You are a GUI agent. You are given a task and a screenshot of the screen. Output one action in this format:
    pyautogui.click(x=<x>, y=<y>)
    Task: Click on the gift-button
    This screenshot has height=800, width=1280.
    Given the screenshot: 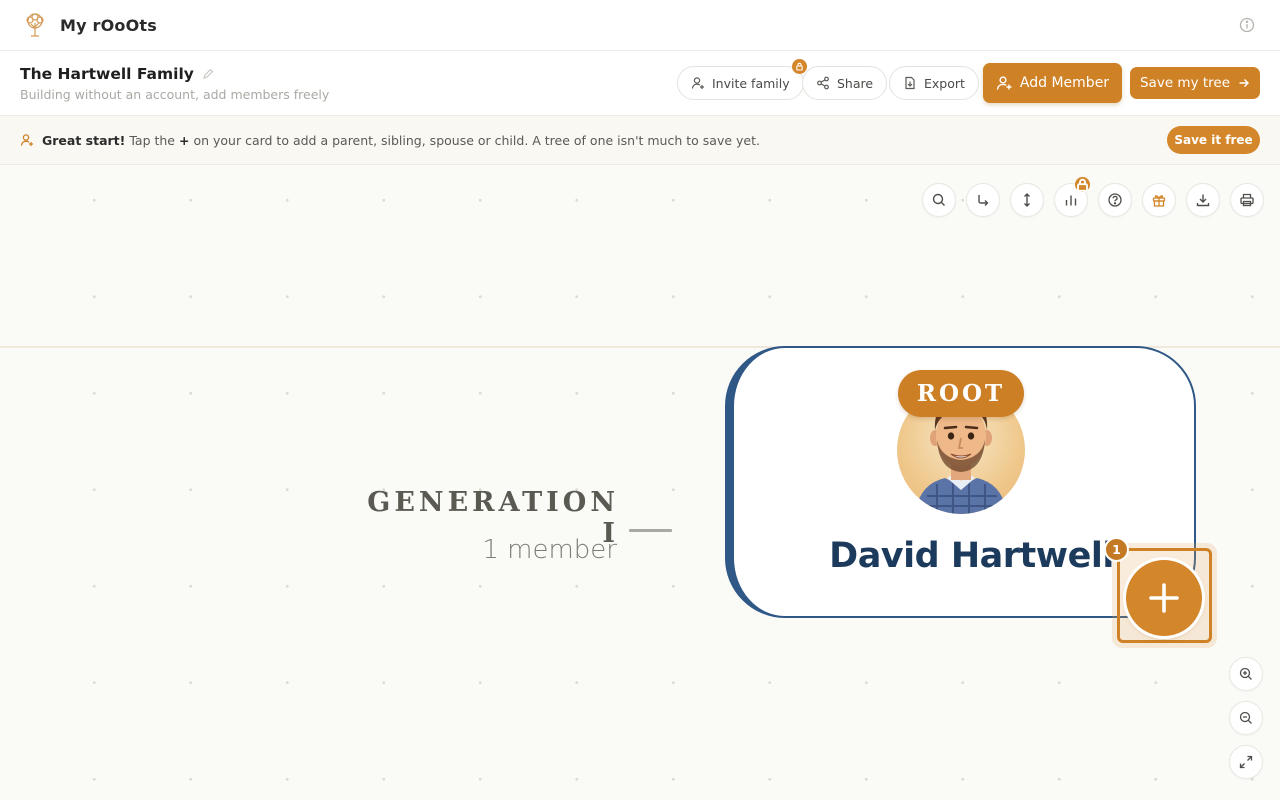 What is the action you would take?
    pyautogui.click(x=1159, y=200)
    